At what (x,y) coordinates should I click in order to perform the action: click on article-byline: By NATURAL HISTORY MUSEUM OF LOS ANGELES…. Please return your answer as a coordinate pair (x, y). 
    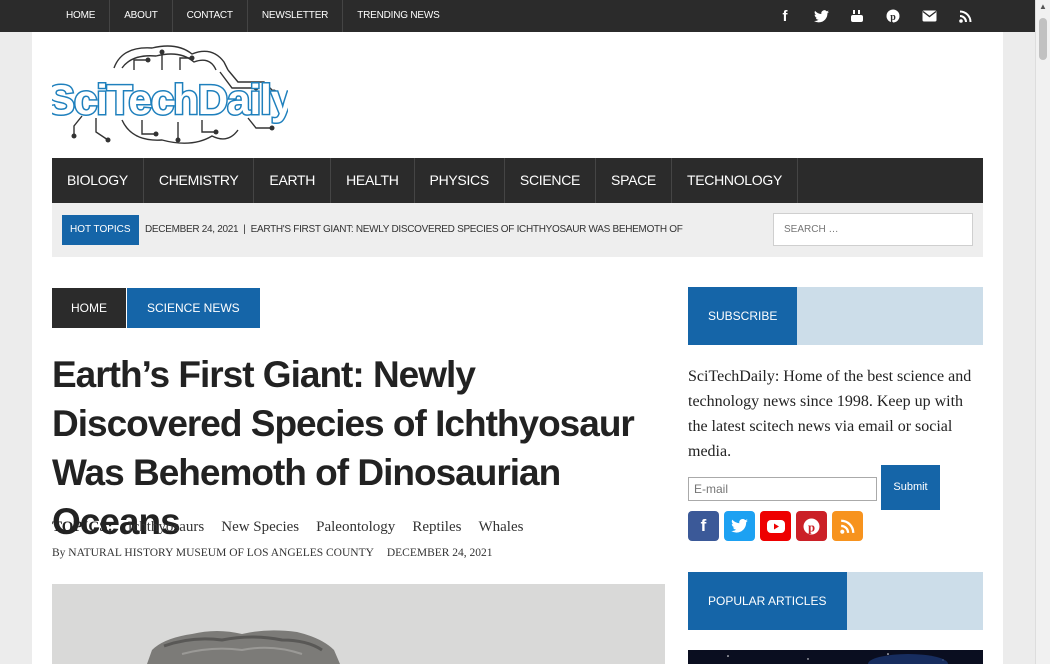
    Looking at the image, I should click on (272, 553).